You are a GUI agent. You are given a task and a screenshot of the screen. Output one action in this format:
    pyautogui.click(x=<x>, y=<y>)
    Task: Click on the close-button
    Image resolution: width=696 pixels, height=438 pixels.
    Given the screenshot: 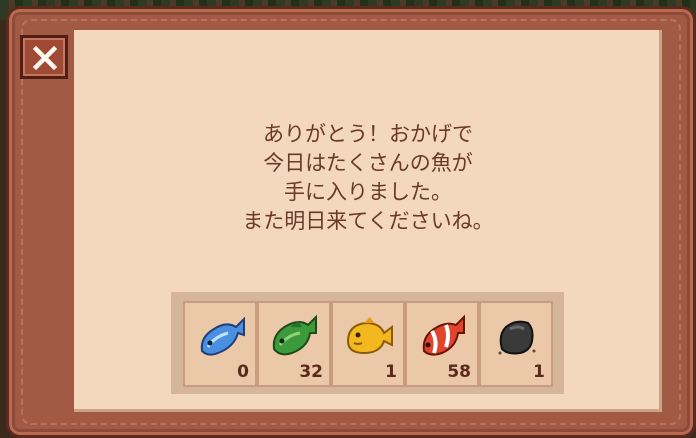 What is the action you would take?
    pyautogui.click(x=44, y=57)
    